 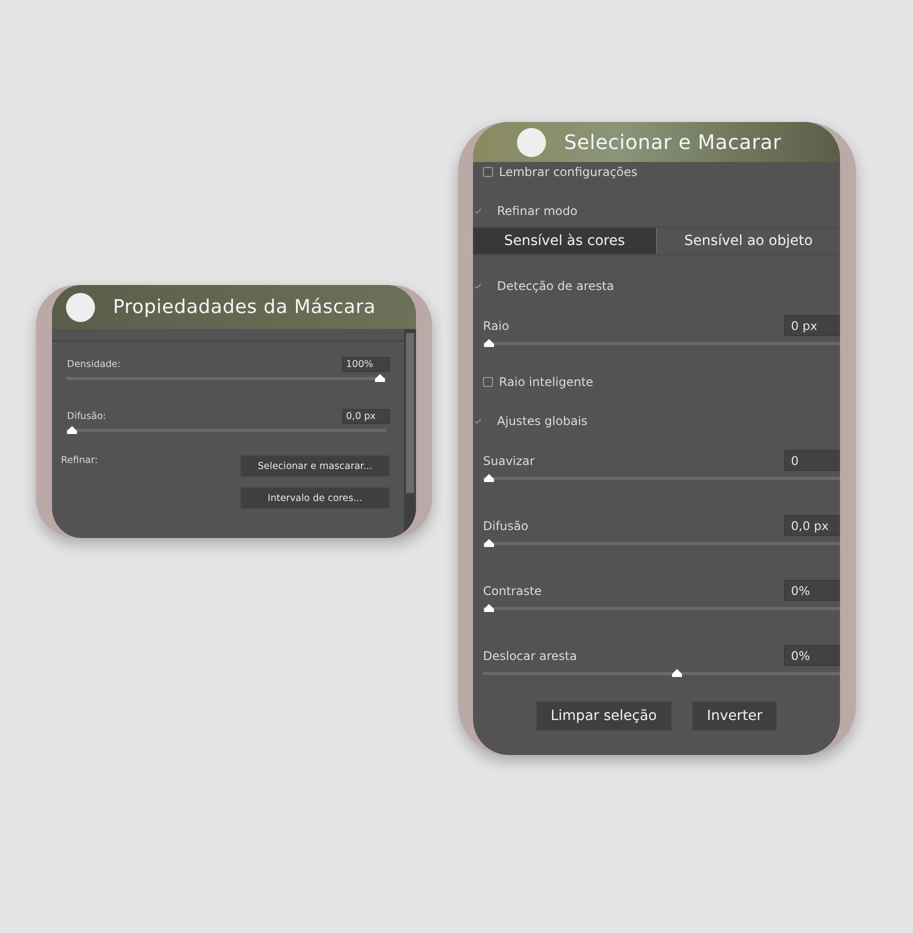 What do you see at coordinates (568, 172) in the screenshot?
I see `checkbox-label: Lembrar configurações` at bounding box center [568, 172].